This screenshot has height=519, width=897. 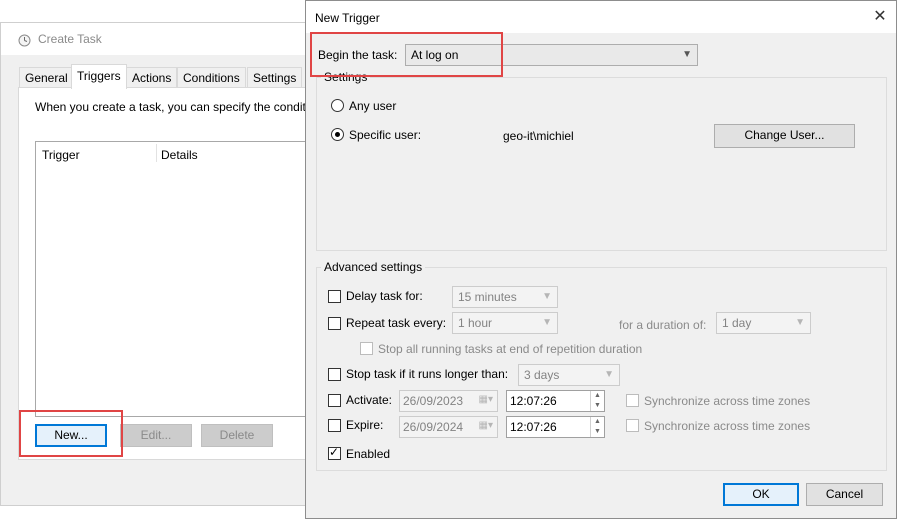 What do you see at coordinates (334, 400) in the screenshot?
I see `activate-checkbox` at bounding box center [334, 400].